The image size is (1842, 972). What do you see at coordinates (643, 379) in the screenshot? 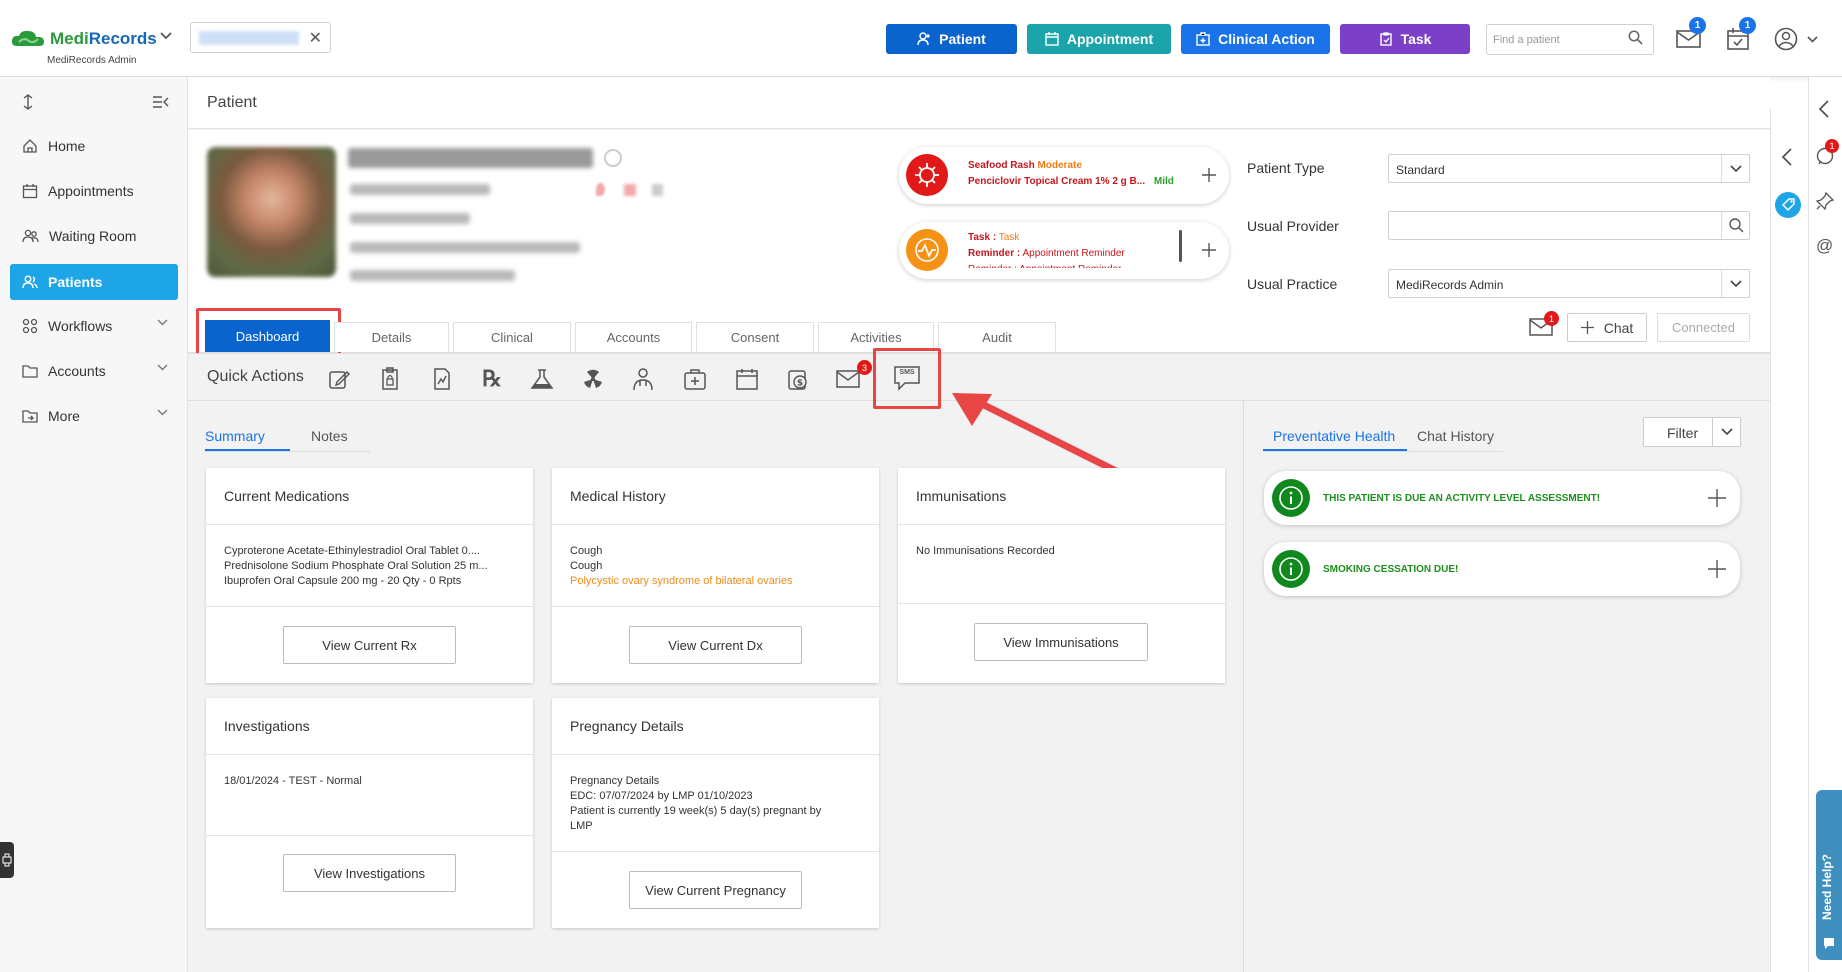
I see `doctor-icon` at bounding box center [643, 379].